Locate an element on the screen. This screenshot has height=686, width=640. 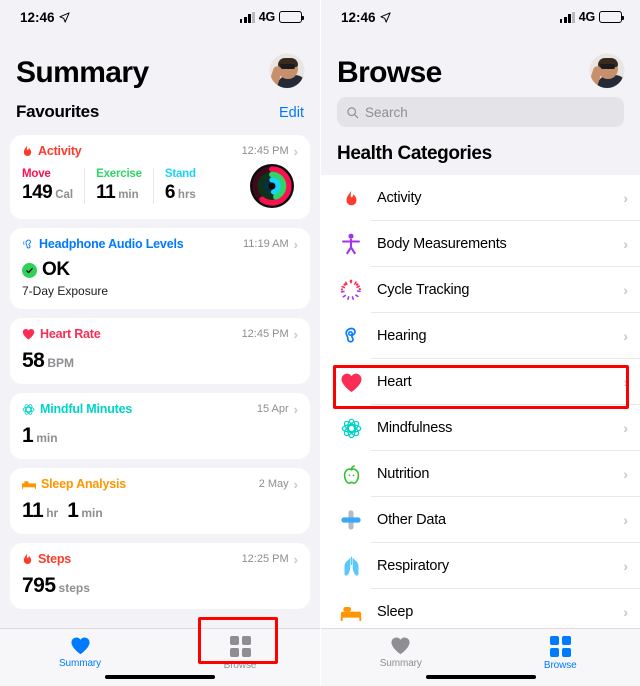
search-input: Search is located at coordinates (480, 112).